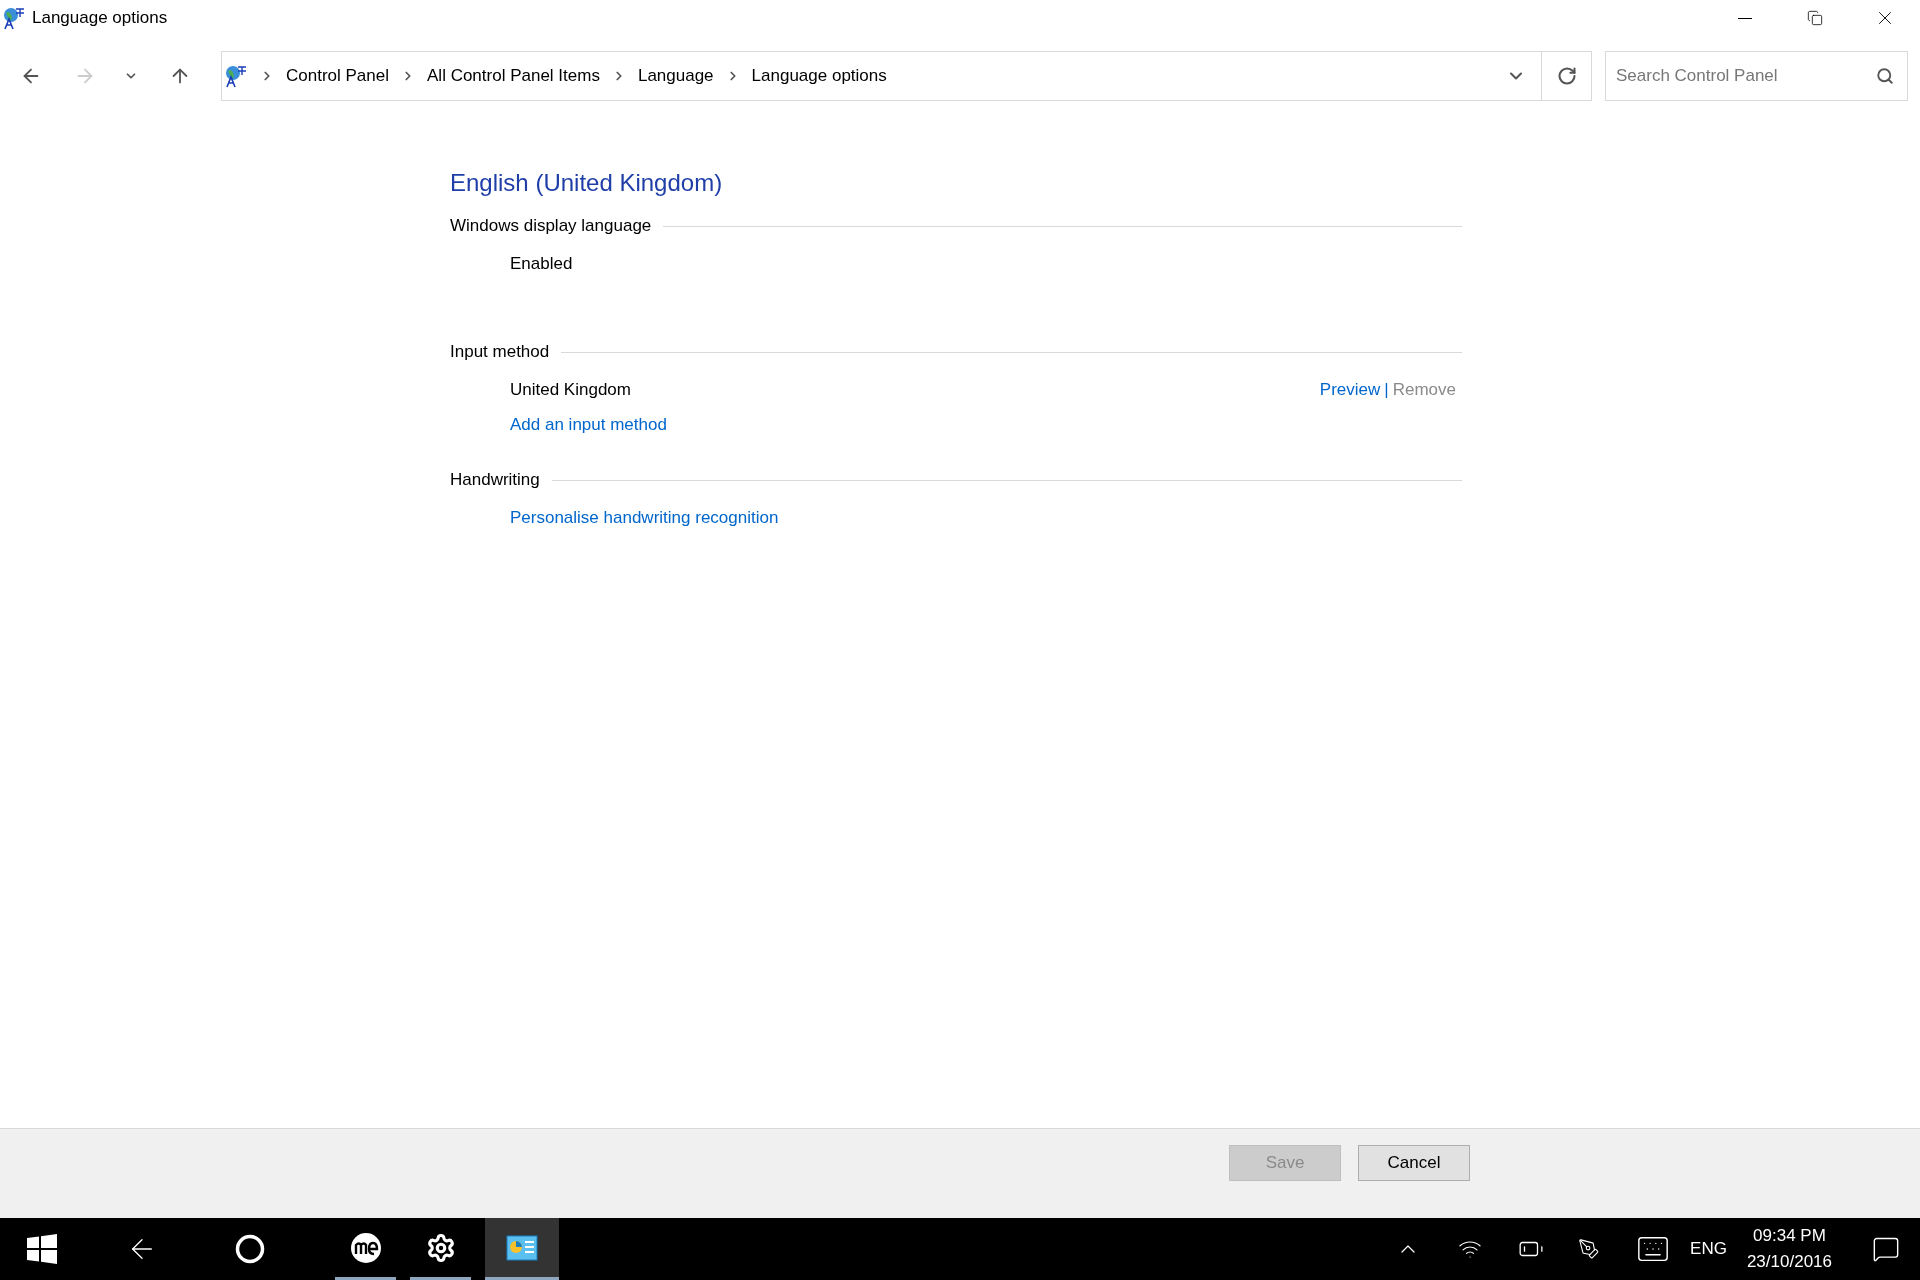  What do you see at coordinates (513, 76) in the screenshot?
I see `breadcrumb: All Control Panel Items` at bounding box center [513, 76].